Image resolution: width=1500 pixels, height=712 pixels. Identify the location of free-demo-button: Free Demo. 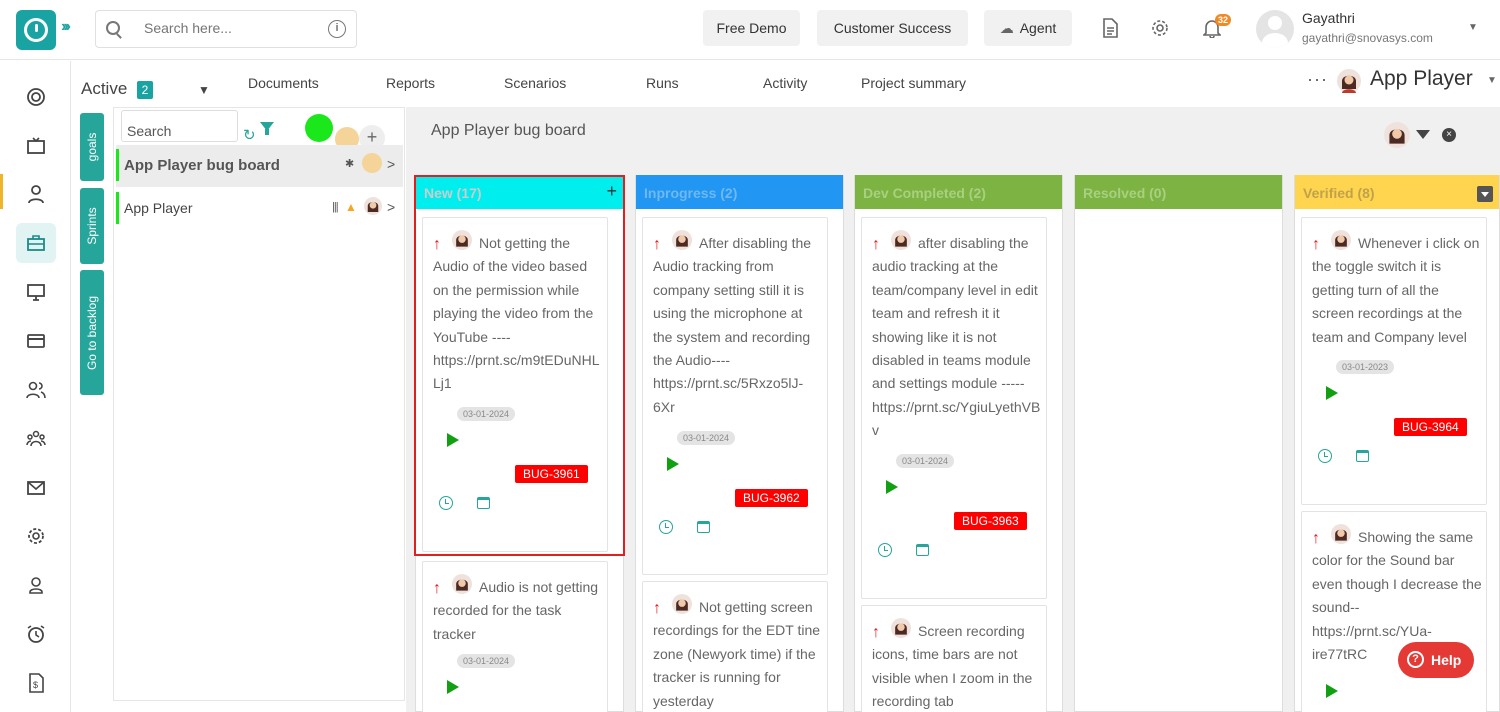
(751, 28).